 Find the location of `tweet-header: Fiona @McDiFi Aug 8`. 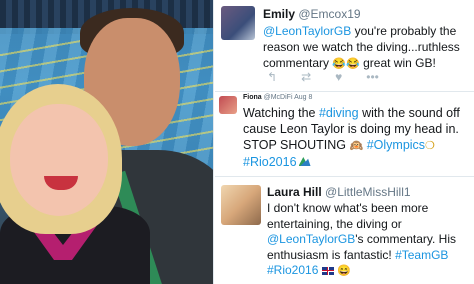

tweet-header: Fiona @McDiFi Aug 8 is located at coordinates (277, 97).